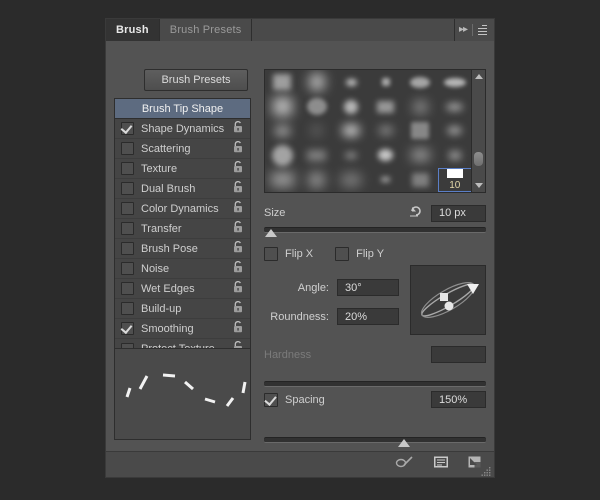 This screenshot has height=500, width=600. What do you see at coordinates (375, 441) in the screenshot?
I see `spacing-slider` at bounding box center [375, 441].